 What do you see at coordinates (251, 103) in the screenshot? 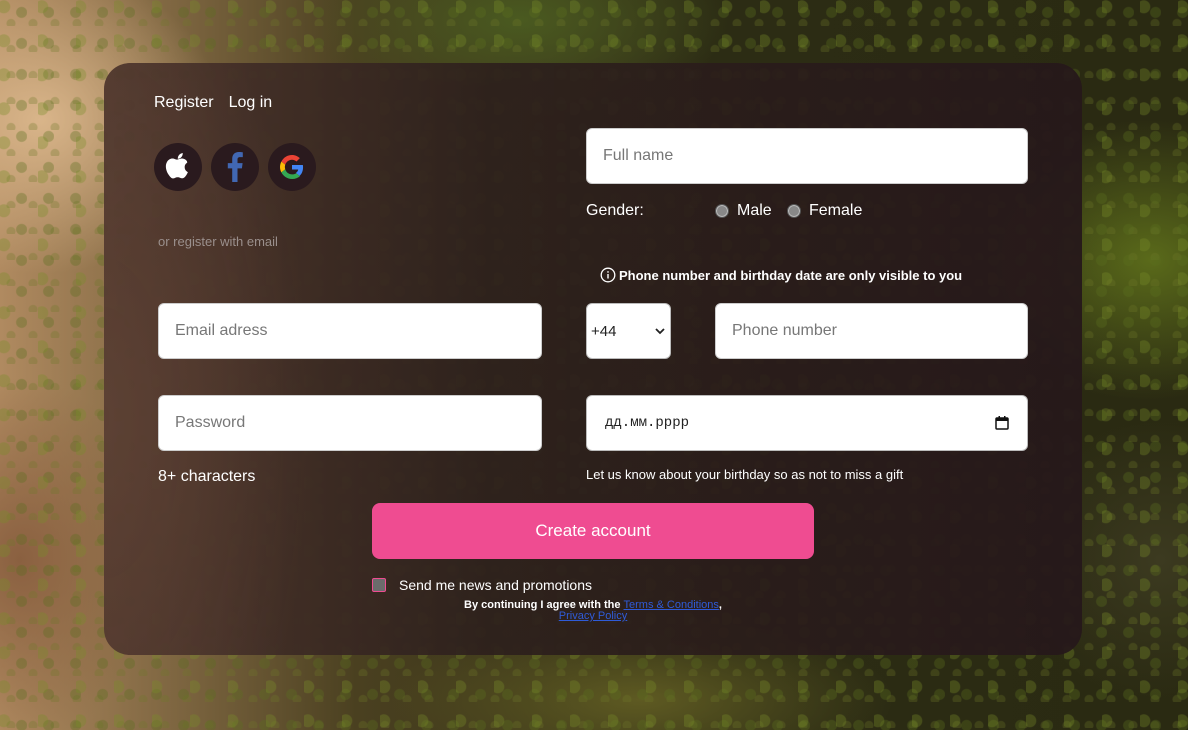
I see `tab-login: Log in` at bounding box center [251, 103].